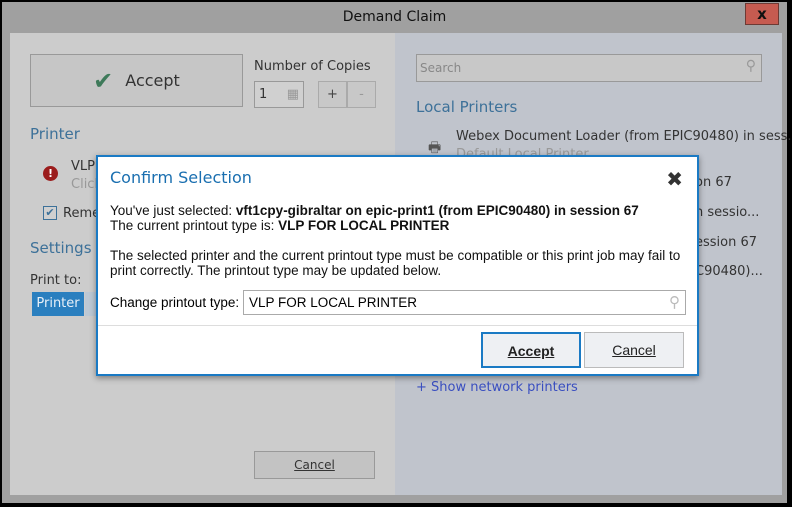 The width and height of the screenshot is (792, 507). What do you see at coordinates (263, 94) in the screenshot?
I see `copies-value: 1` at bounding box center [263, 94].